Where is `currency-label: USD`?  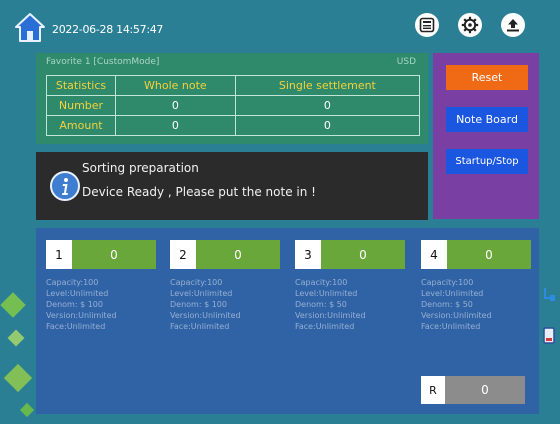 currency-label: USD is located at coordinates (406, 62).